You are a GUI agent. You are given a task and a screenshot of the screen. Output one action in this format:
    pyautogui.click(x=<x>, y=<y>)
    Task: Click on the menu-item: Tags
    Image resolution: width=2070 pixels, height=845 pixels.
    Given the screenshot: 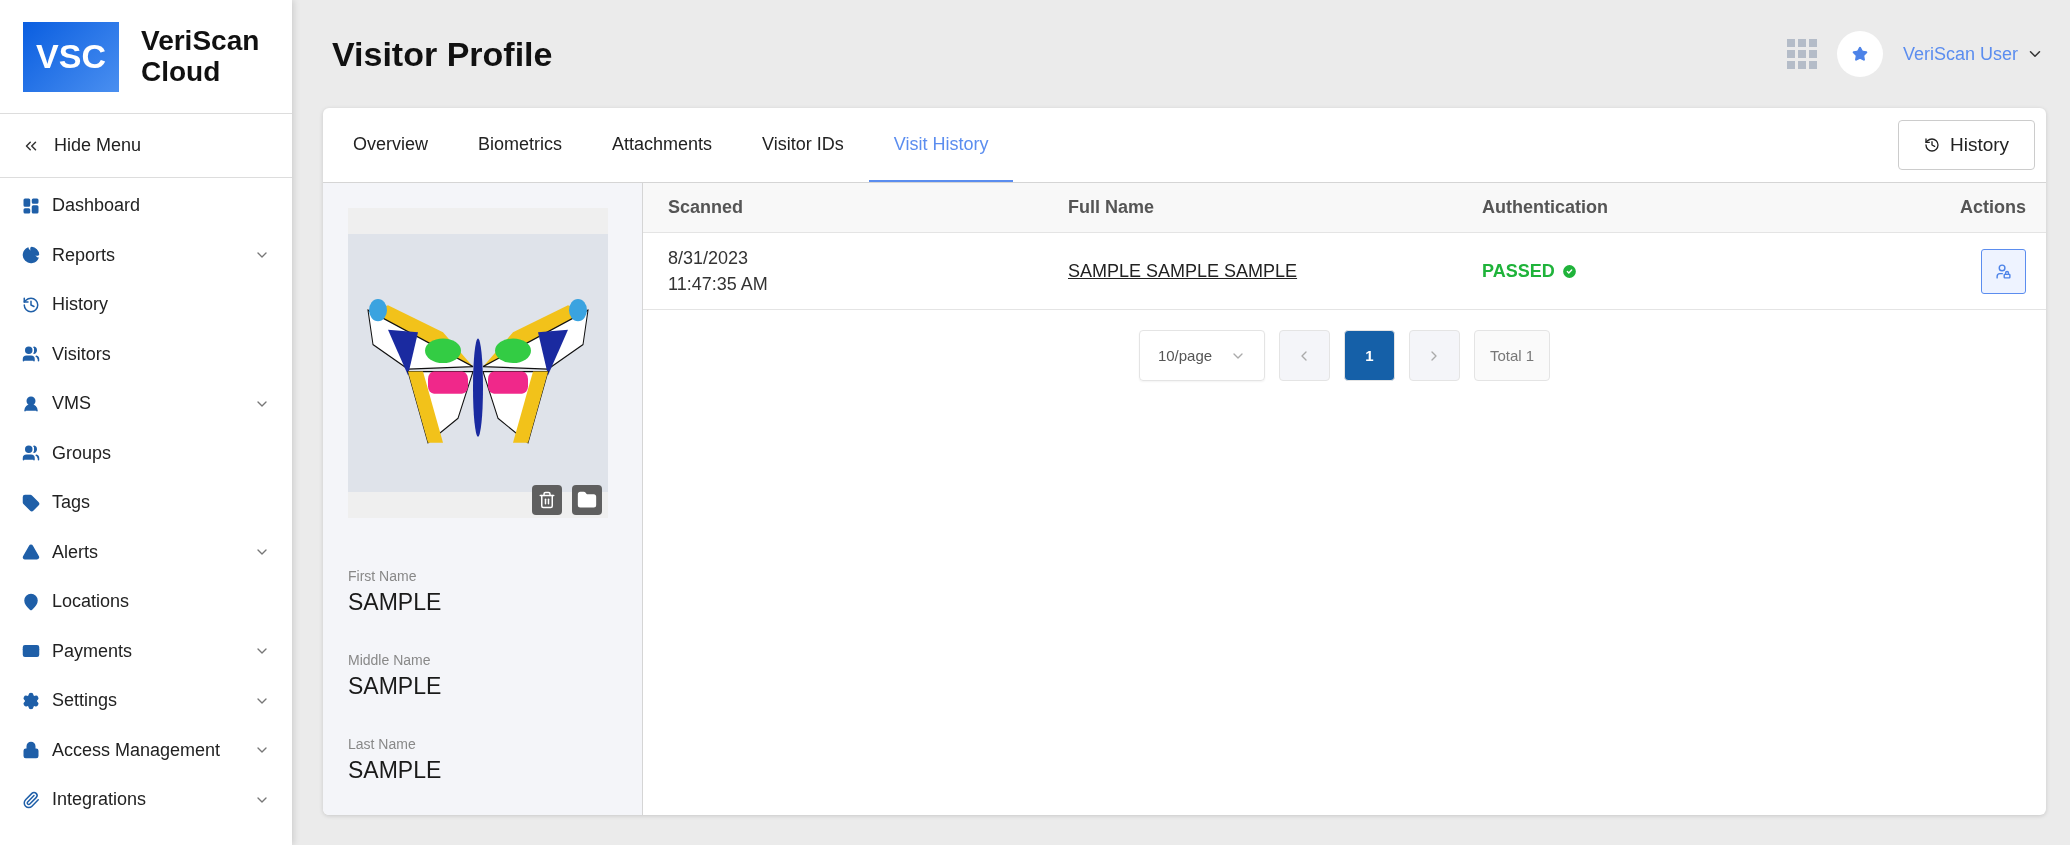 What is the action you would take?
    pyautogui.click(x=146, y=503)
    